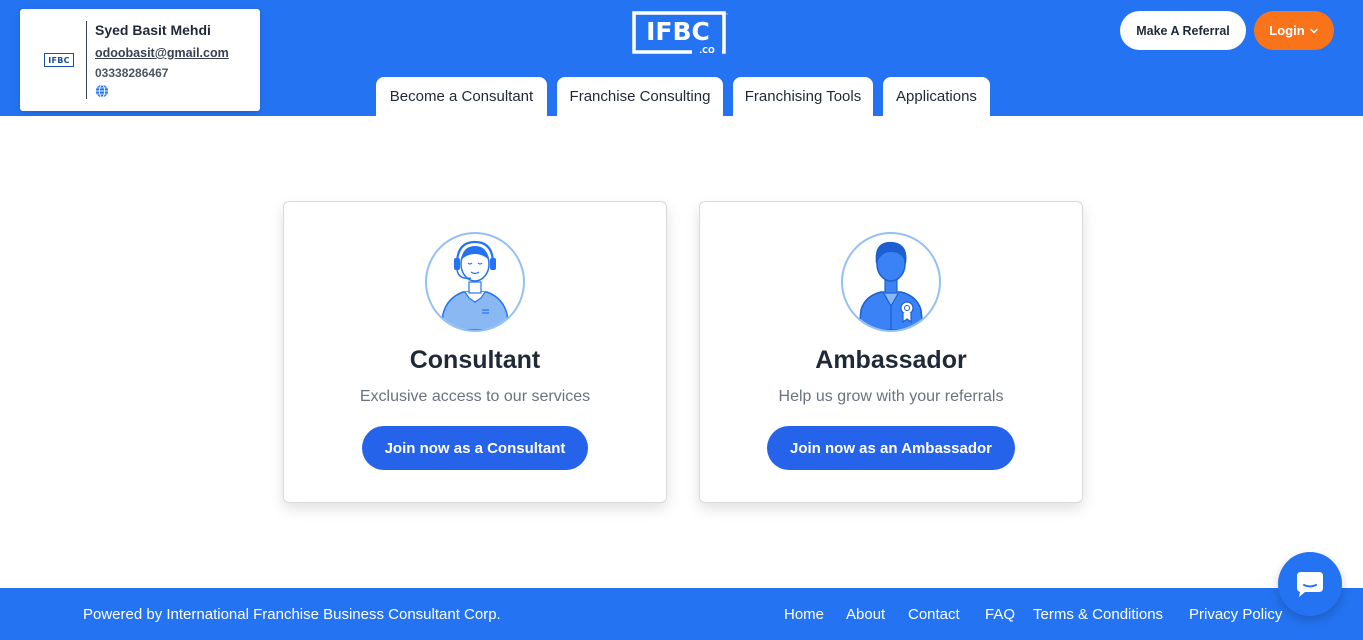 The image size is (1363, 640). What do you see at coordinates (803, 96) in the screenshot?
I see `tab-franchising-tools: Franchising Tools` at bounding box center [803, 96].